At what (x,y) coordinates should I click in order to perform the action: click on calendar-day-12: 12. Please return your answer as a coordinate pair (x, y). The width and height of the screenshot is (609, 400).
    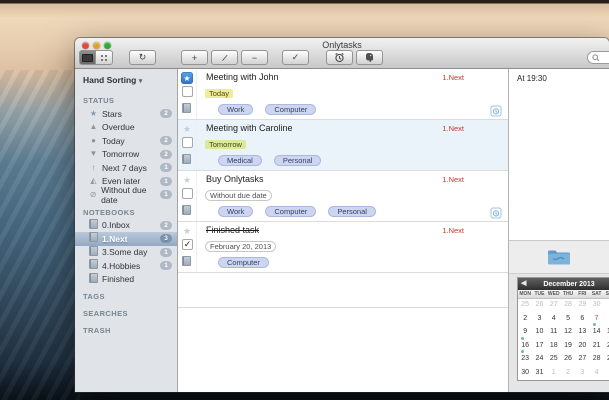
    Looking at the image, I should click on (568, 333).